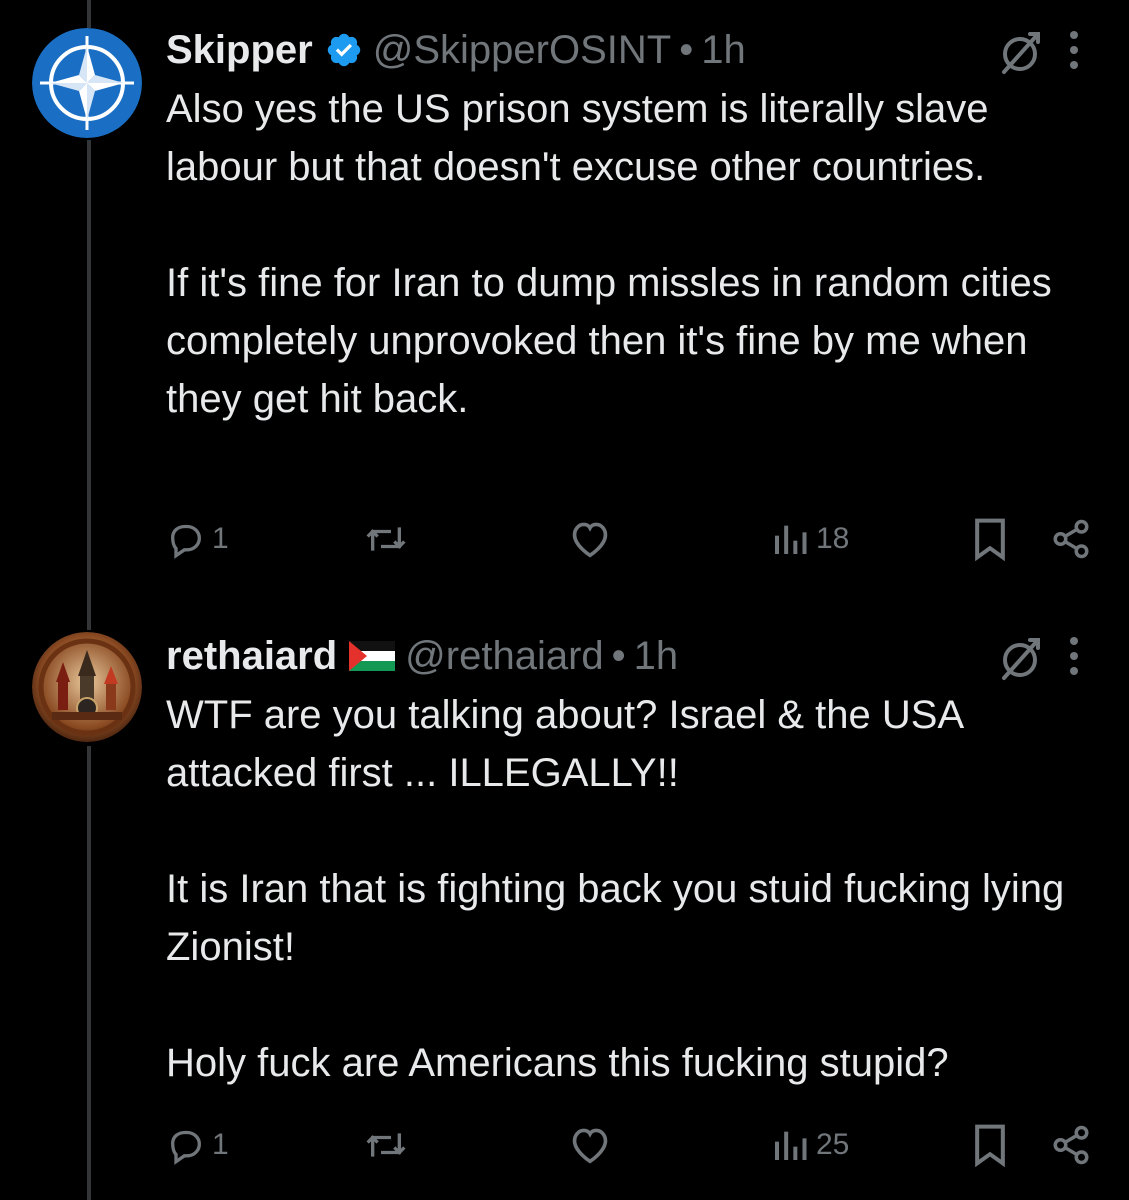  What do you see at coordinates (251, 656) in the screenshot?
I see `display-name: rethaiard` at bounding box center [251, 656].